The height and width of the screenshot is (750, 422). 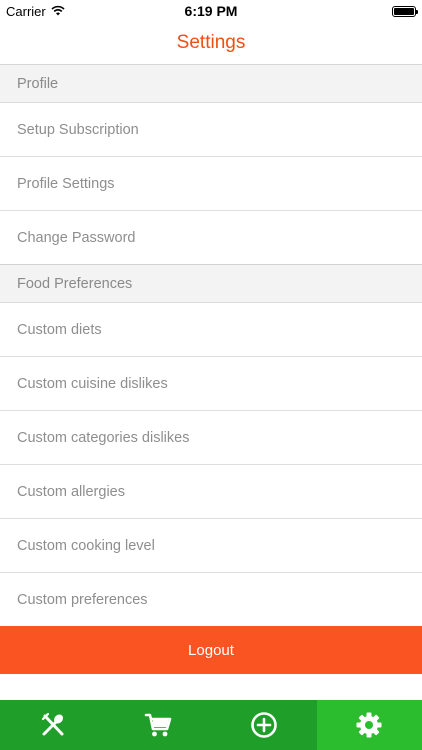 I want to click on section-header-food-preferences: Food Preferences, so click(x=211, y=284).